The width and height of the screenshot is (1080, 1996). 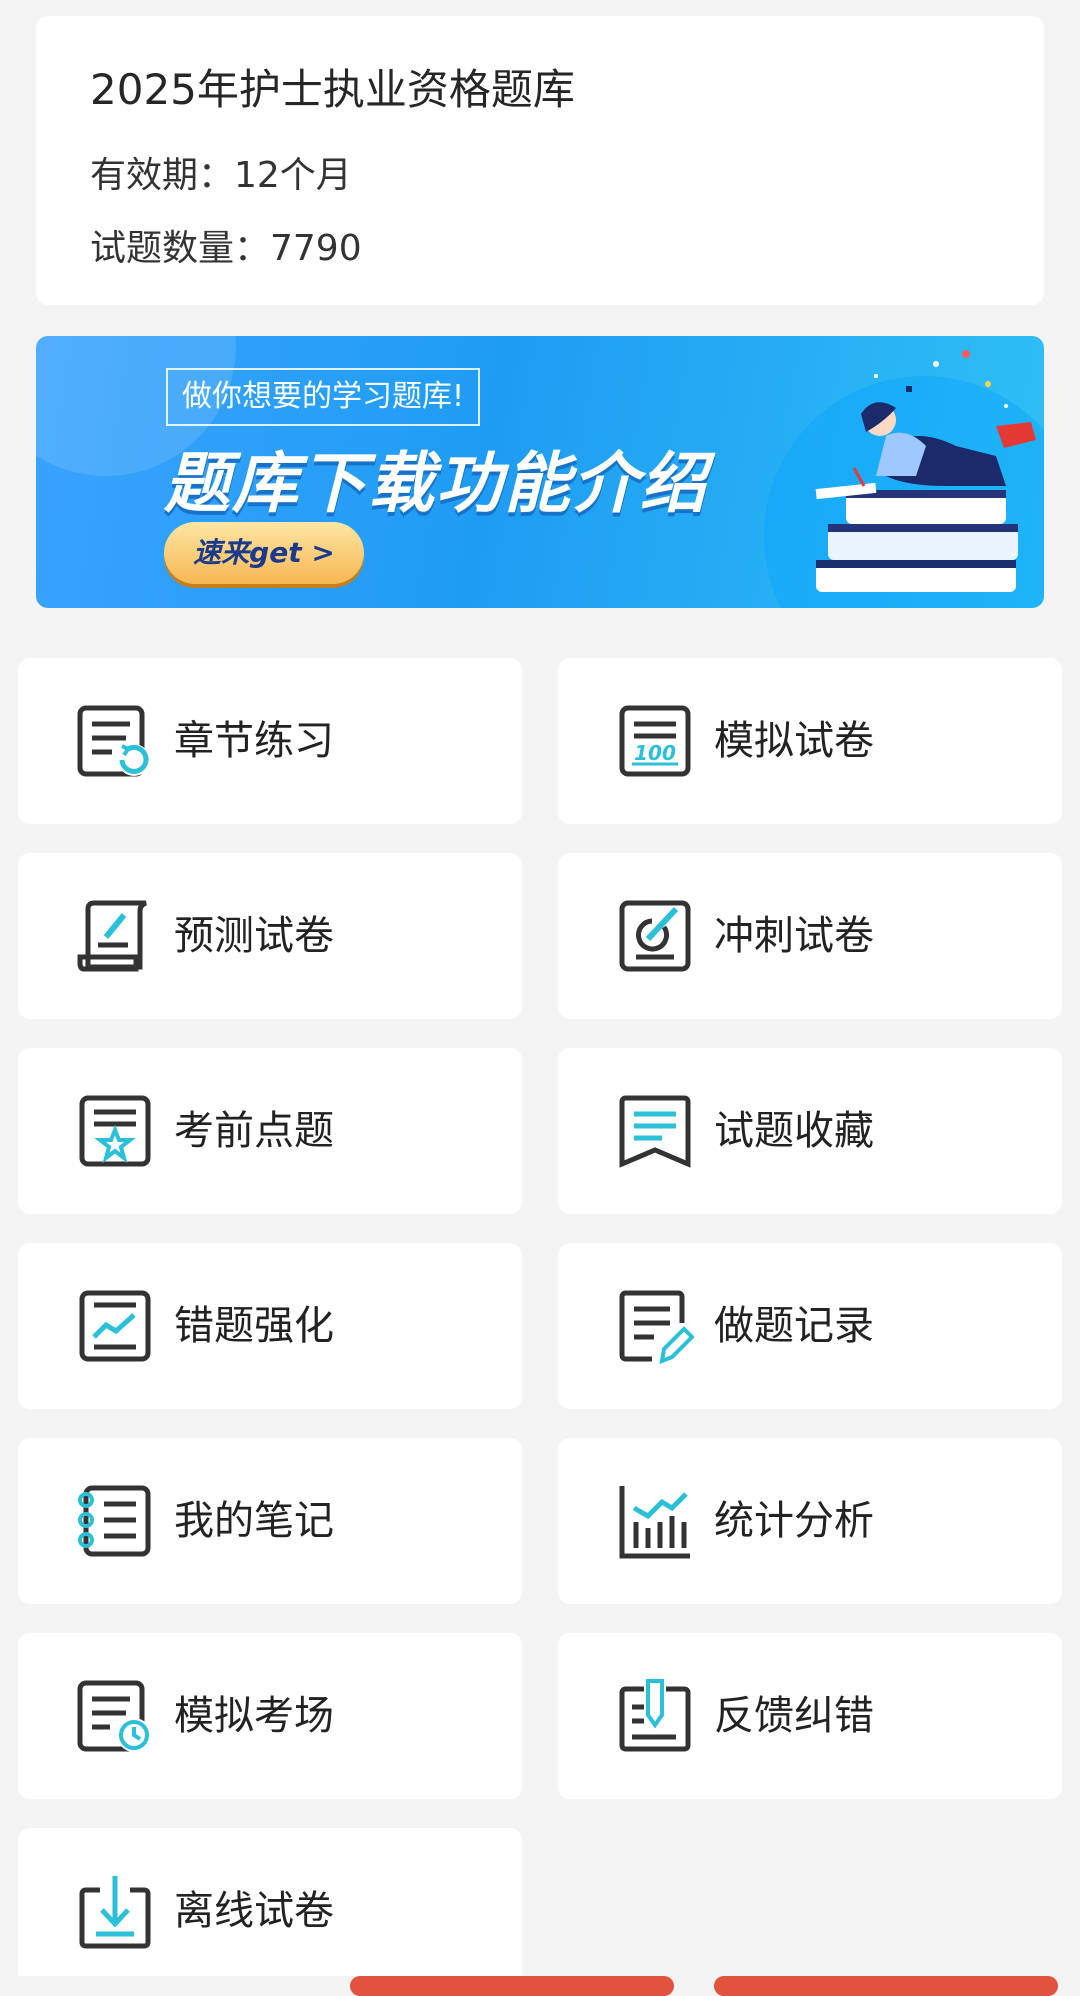 What do you see at coordinates (655, 936) in the screenshot?
I see `sprint-paper-icon` at bounding box center [655, 936].